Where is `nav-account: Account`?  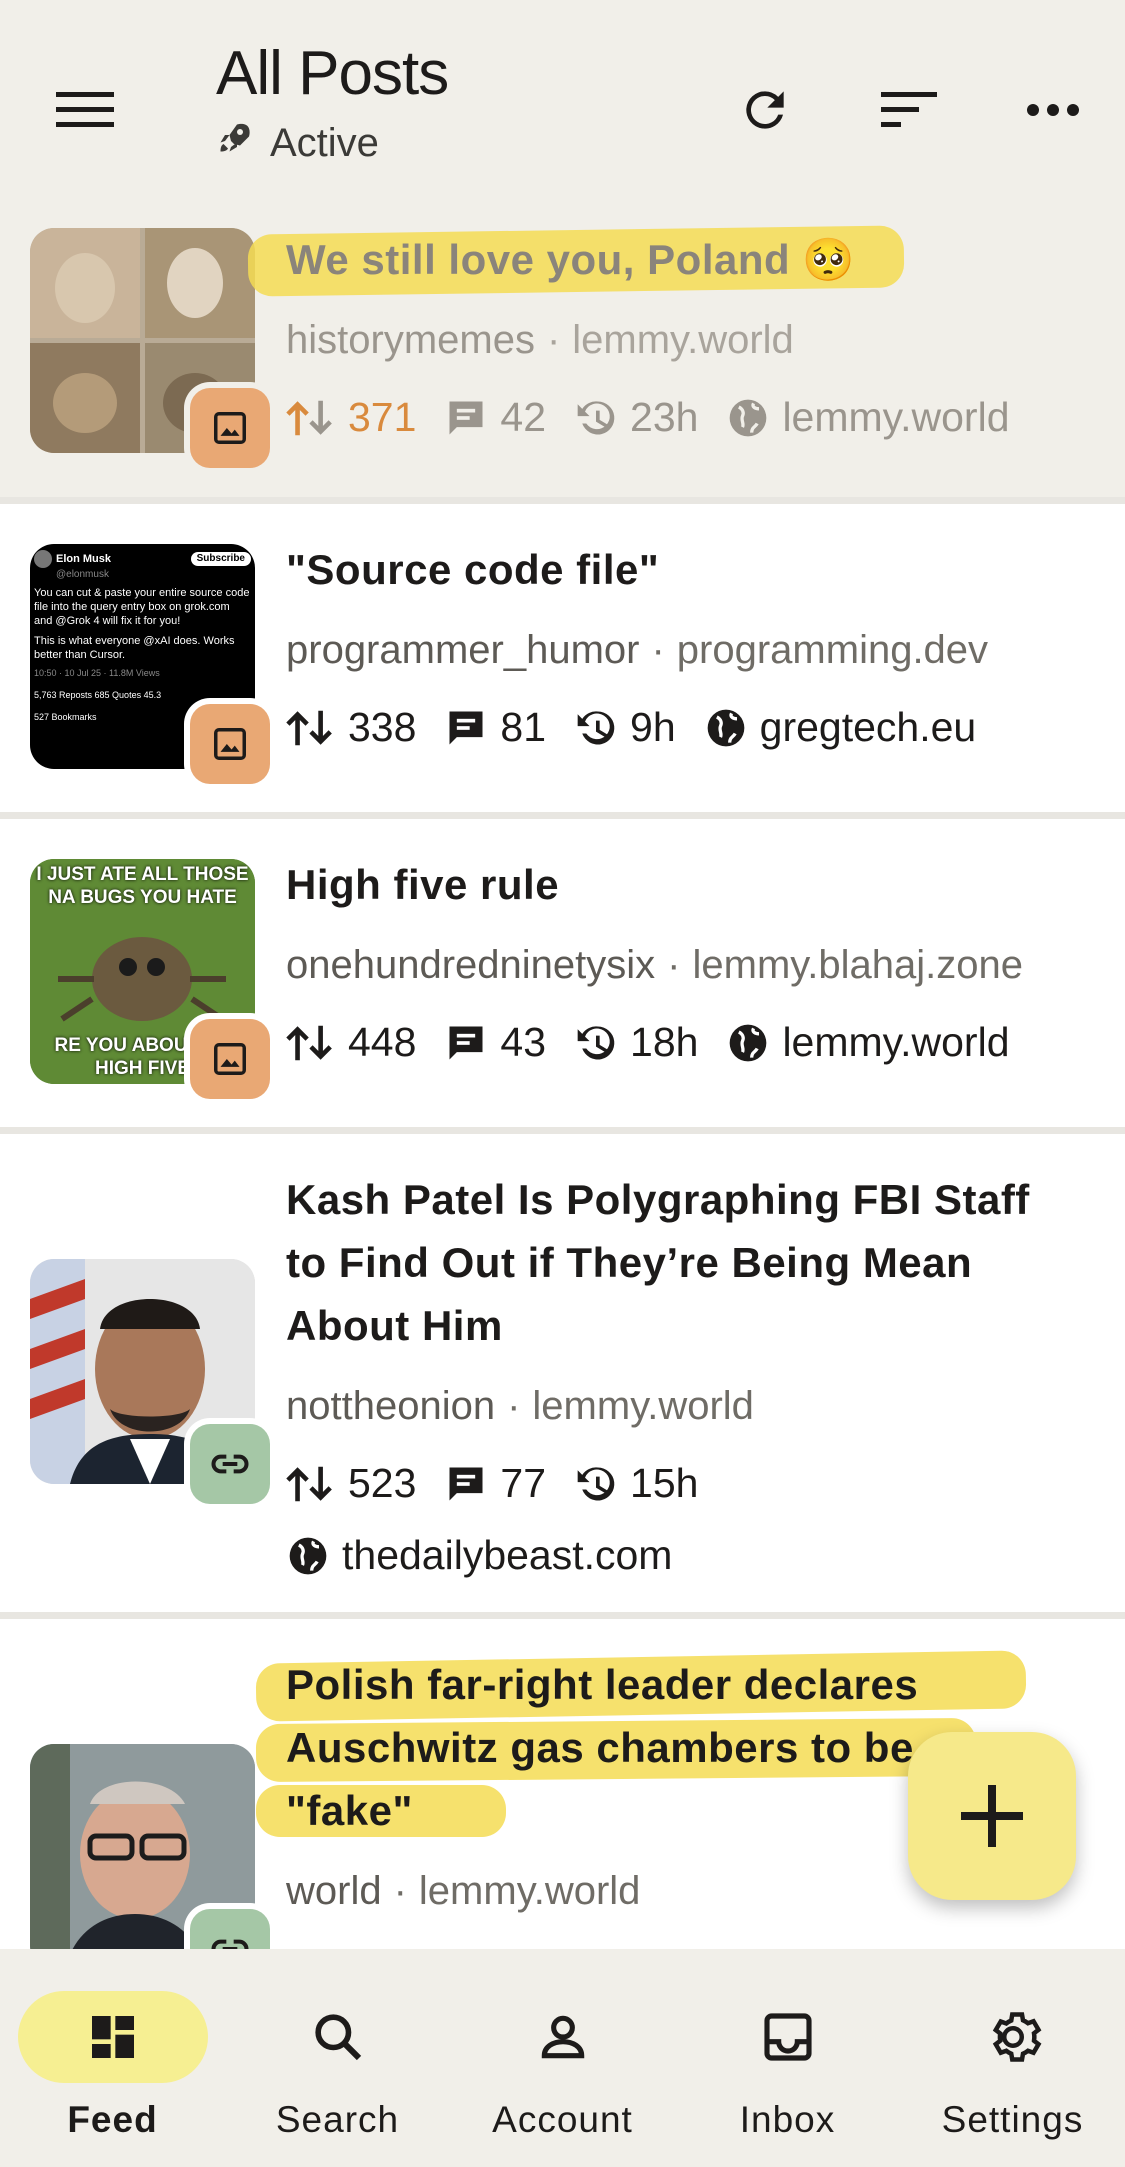 nav-account: Account is located at coordinates (562, 2058).